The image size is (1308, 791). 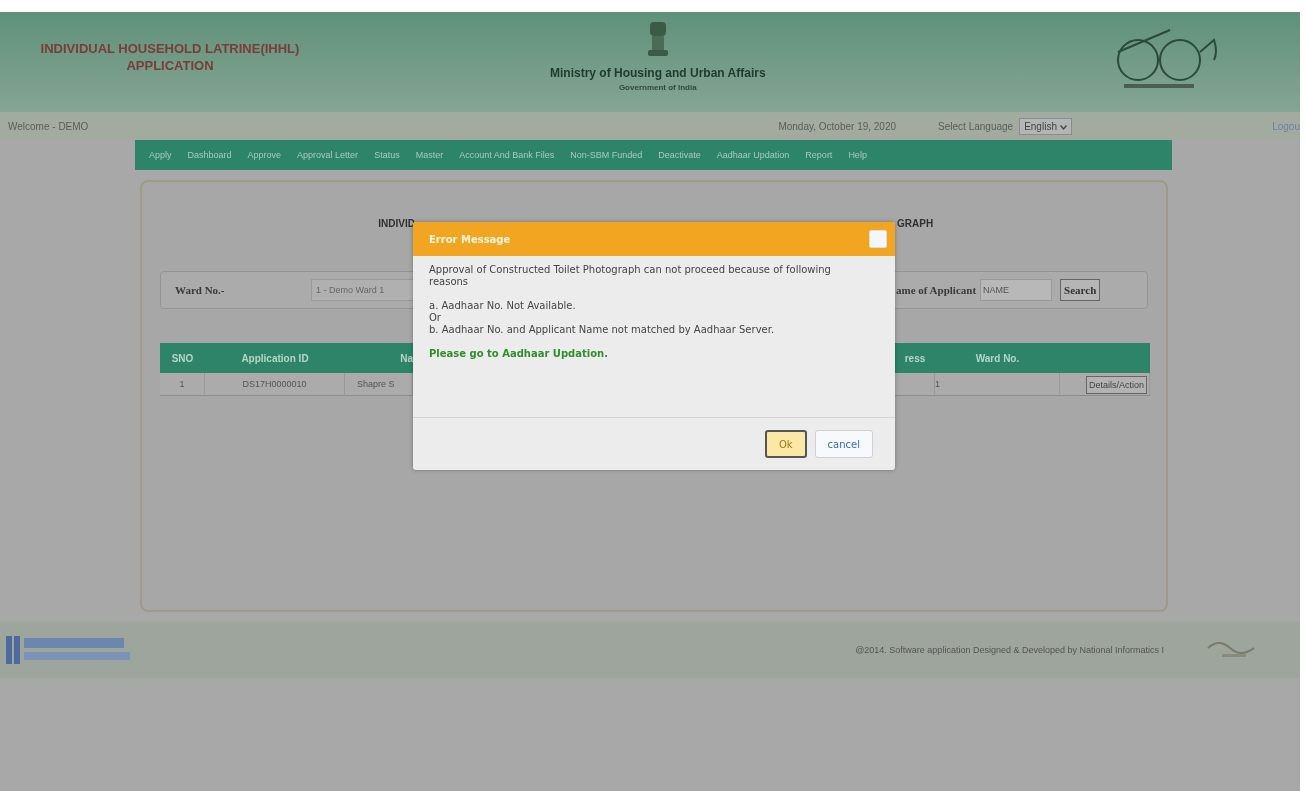 What do you see at coordinates (837, 126) in the screenshot?
I see `date-text: Monday, October 19, 2020` at bounding box center [837, 126].